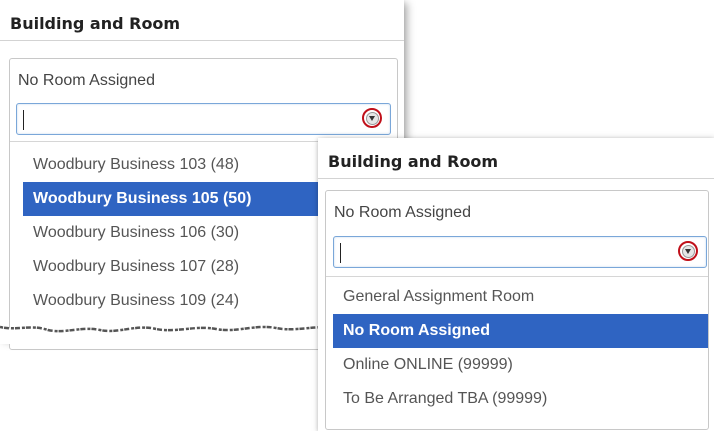  Describe the element at coordinates (173, 267) in the screenshot. I see `room-option: Woodbury Business 107 (28)` at that location.